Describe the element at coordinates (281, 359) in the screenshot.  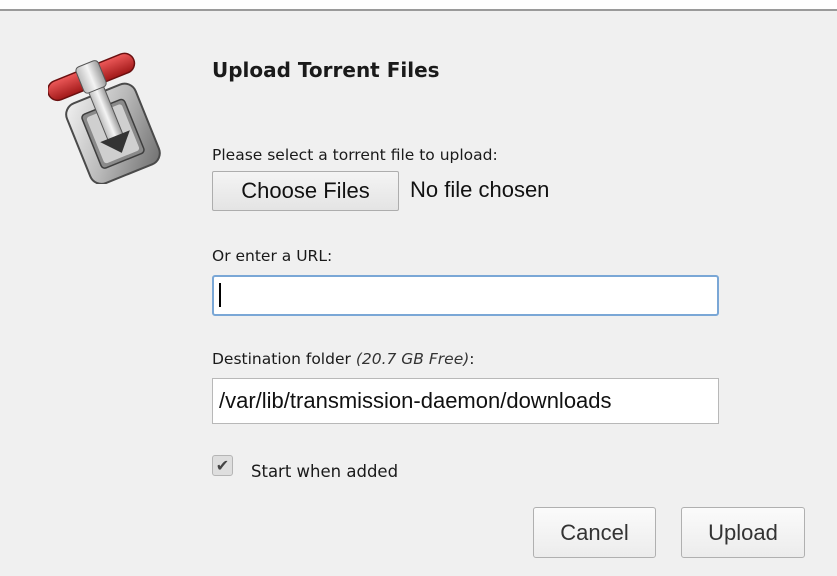
I see `destination-label-text: Destination folder` at that location.